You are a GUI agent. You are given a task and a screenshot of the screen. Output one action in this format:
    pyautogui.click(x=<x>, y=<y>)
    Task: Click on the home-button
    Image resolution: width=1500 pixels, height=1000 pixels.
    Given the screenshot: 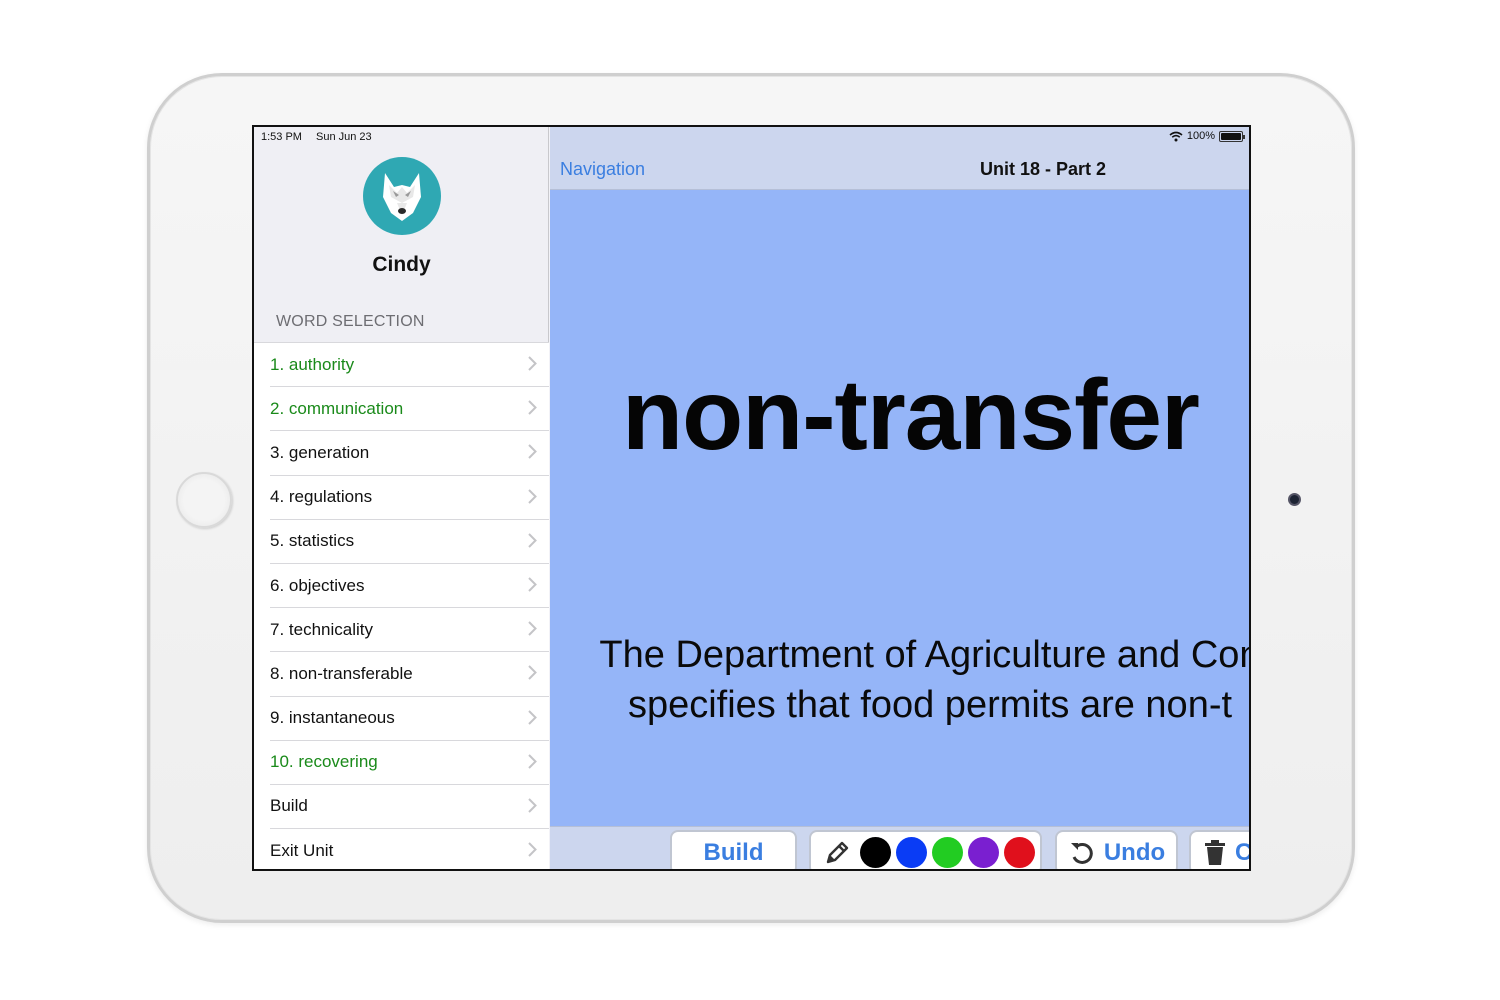 What is the action you would take?
    pyautogui.click(x=204, y=500)
    